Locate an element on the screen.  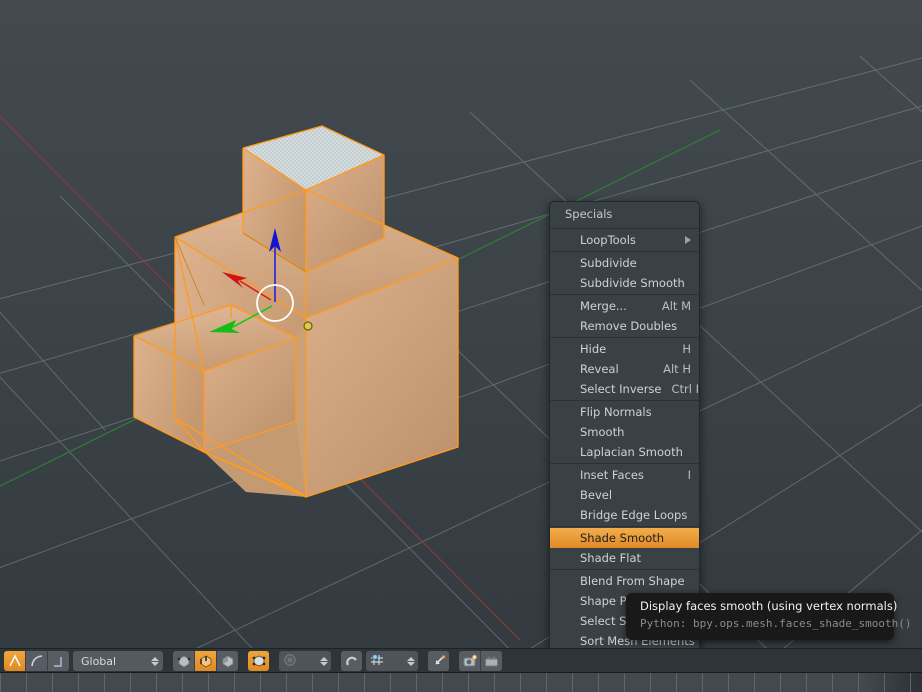
tooltip-python-label: Python: is located at coordinates (663, 623).